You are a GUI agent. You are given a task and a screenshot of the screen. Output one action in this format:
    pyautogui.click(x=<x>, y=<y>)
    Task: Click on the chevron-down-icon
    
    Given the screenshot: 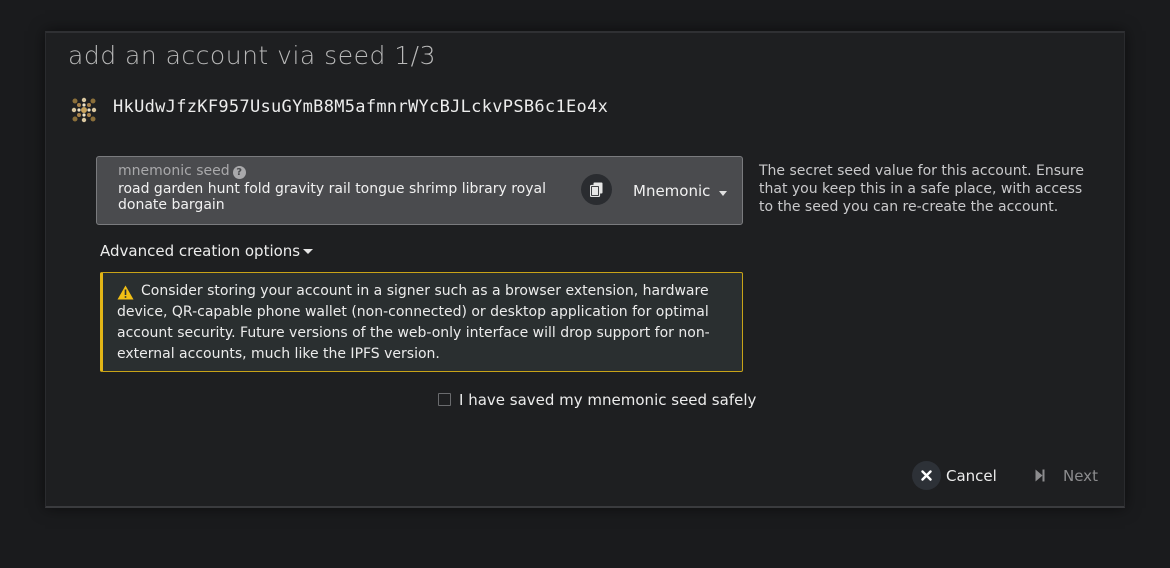 What is the action you would take?
    pyautogui.click(x=723, y=193)
    